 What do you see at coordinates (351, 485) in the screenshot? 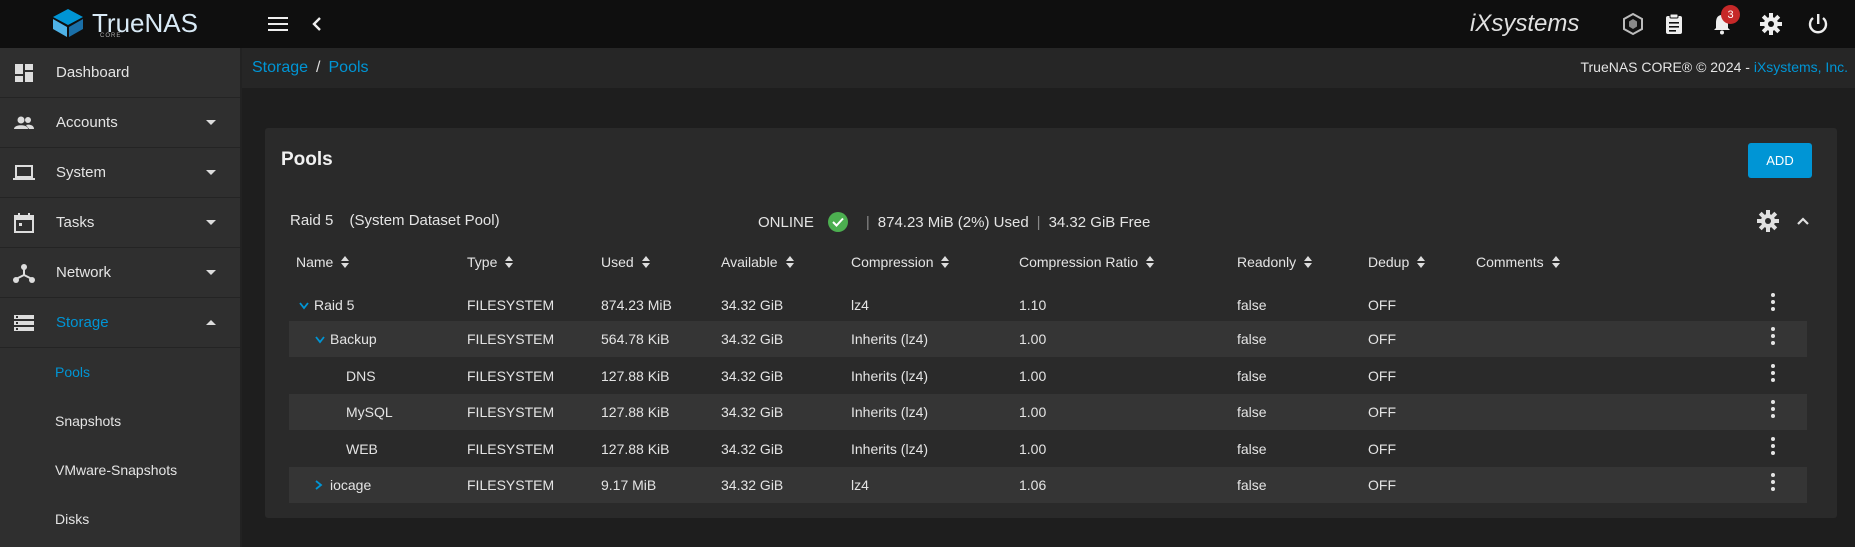
I see `dataset-name: iocage` at bounding box center [351, 485].